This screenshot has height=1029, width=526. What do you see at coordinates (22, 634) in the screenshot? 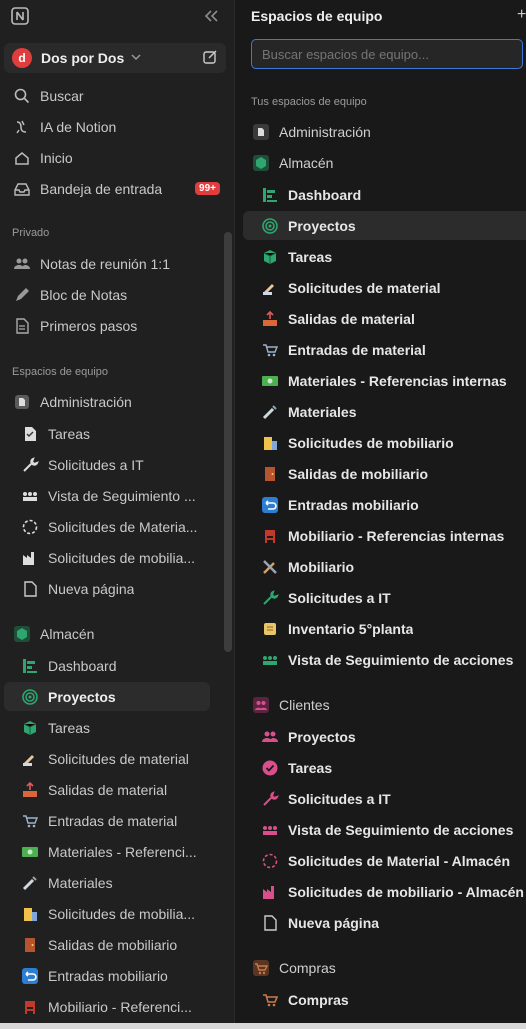
I see `almacen-cube-icon` at bounding box center [22, 634].